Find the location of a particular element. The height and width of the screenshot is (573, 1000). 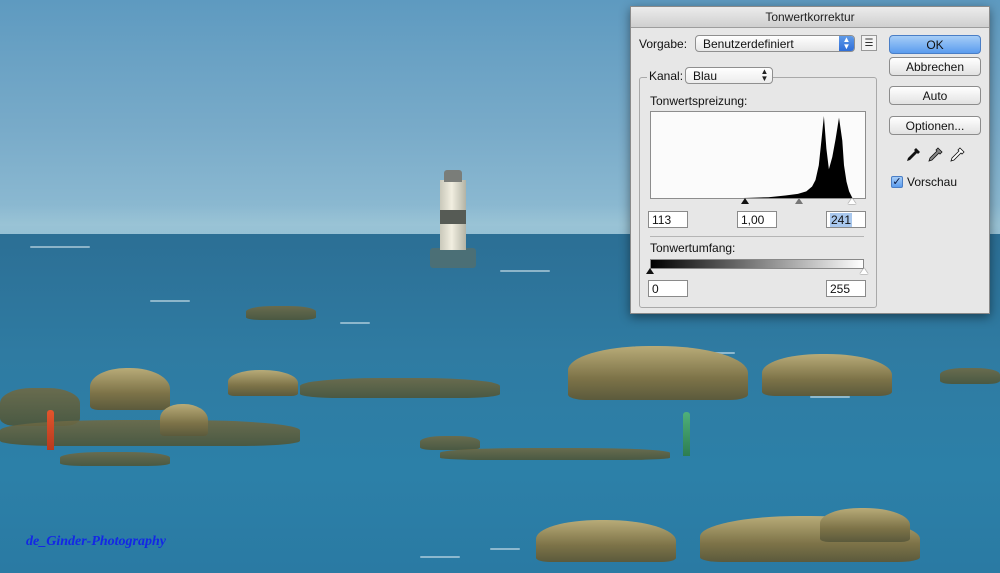

channel-value: Blau is located at coordinates (705, 76).